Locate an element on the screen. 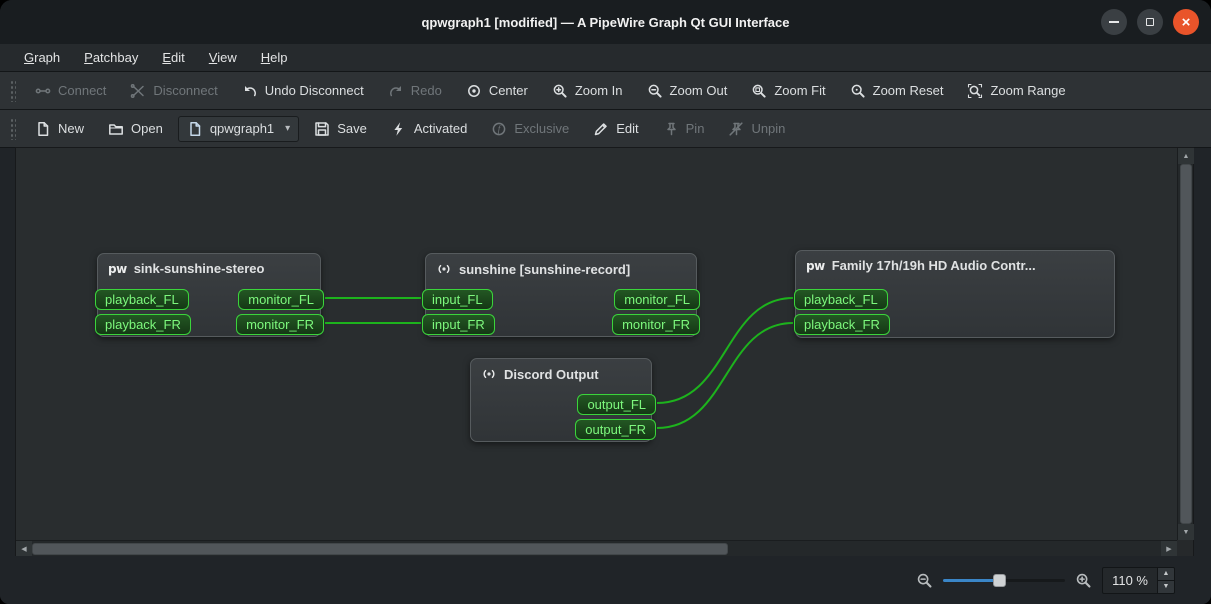 The width and height of the screenshot is (1211, 604). menu-view: View is located at coordinates (223, 57).